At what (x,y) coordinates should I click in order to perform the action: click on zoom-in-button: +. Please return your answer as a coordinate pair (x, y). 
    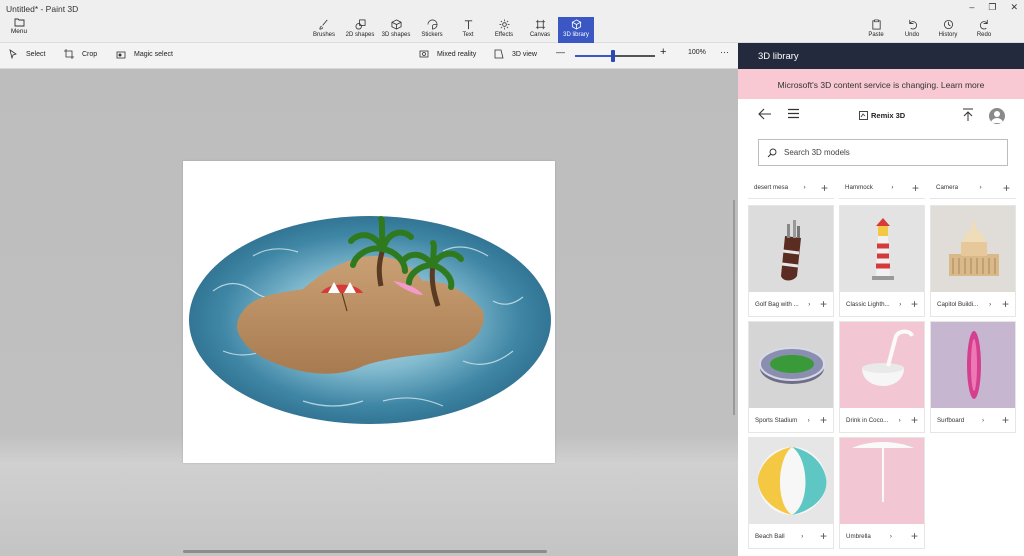
    Looking at the image, I should click on (663, 52).